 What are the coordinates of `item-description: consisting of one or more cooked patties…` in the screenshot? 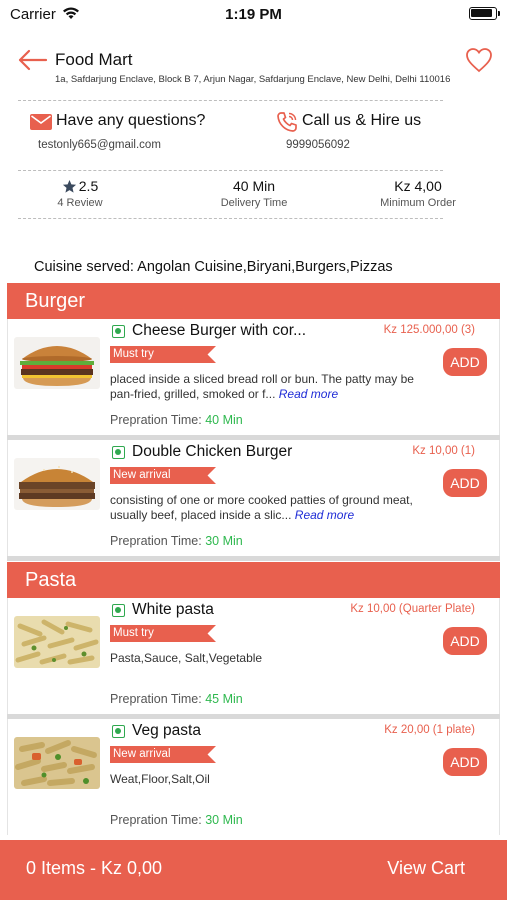 It's located at (268, 508).